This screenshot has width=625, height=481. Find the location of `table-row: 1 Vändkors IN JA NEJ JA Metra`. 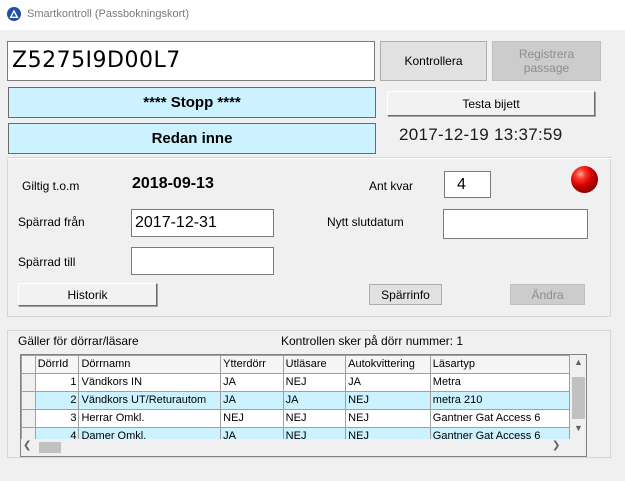

table-row: 1 Vändkors IN JA NEJ JA Metra is located at coordinates (295, 382).